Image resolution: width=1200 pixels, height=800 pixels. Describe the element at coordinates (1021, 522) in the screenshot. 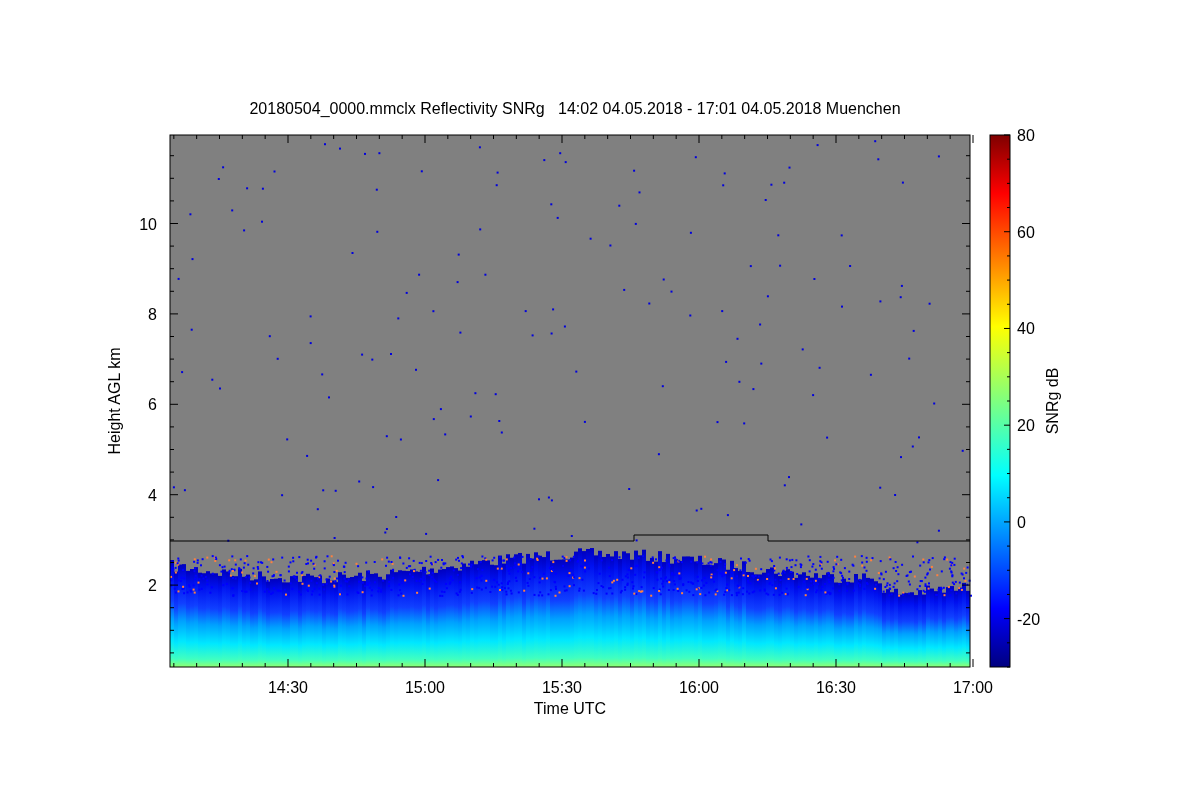

I see `colorbar-tick-label: 0` at that location.